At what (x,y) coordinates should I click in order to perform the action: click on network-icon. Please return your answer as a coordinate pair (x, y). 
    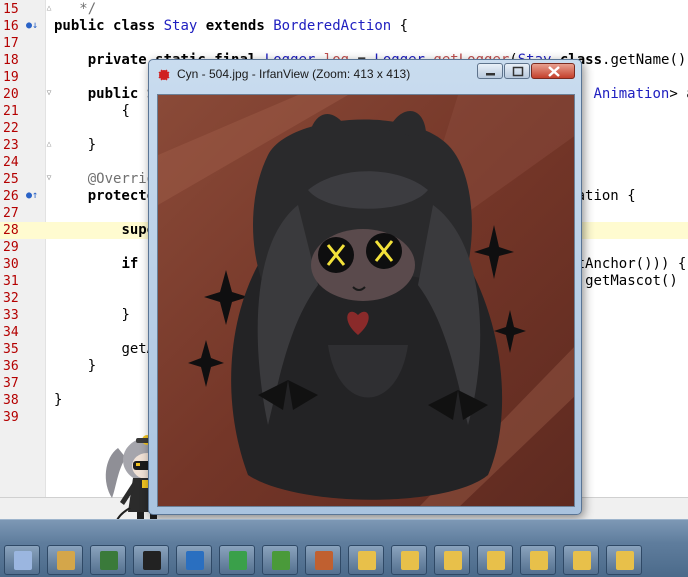
    Looking at the image, I should click on (281, 560).